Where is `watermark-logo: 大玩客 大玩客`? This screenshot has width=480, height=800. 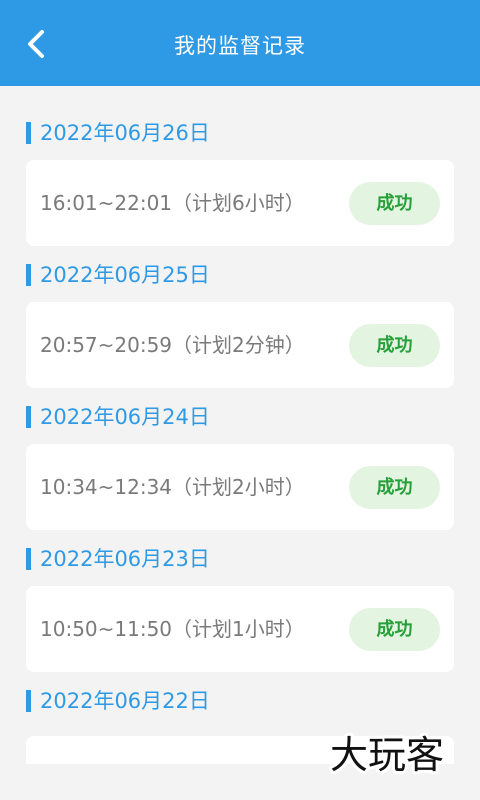 watermark-logo: 大玩客 大玩客 is located at coordinates (387, 755).